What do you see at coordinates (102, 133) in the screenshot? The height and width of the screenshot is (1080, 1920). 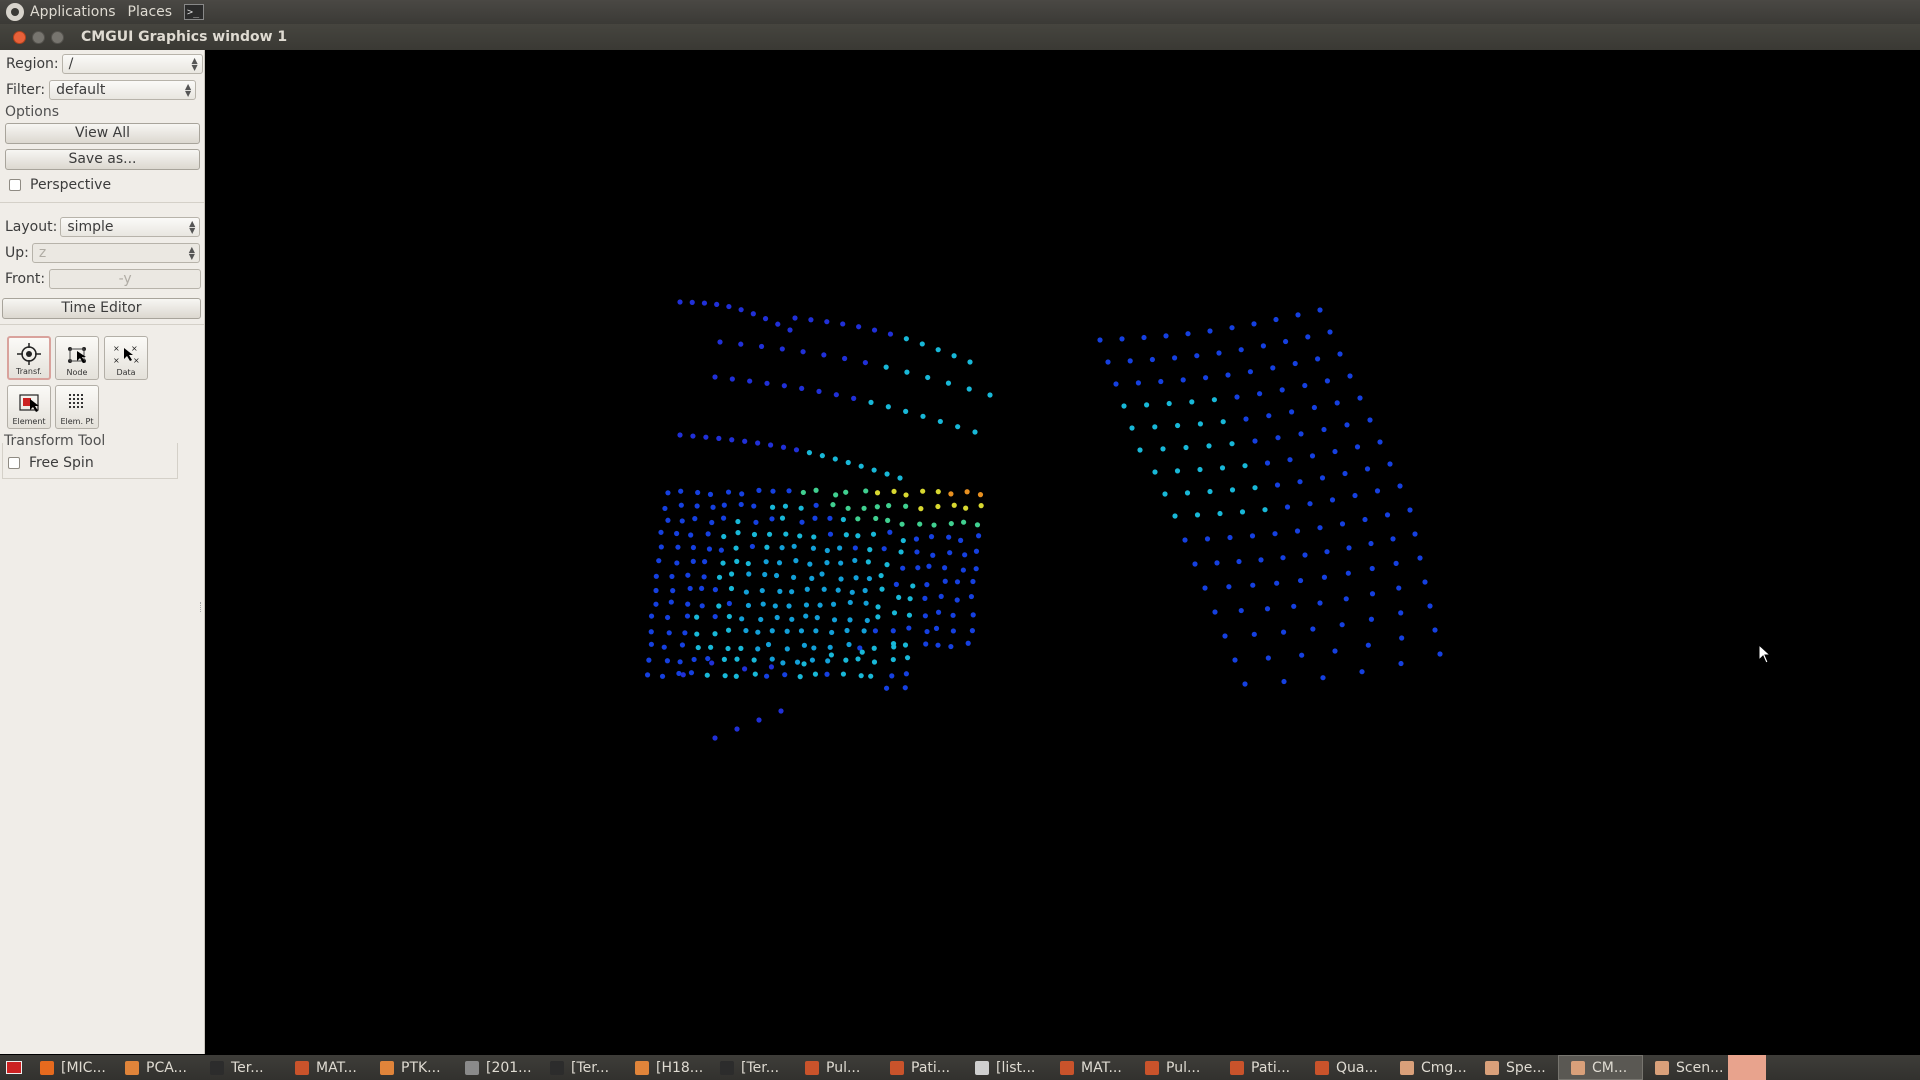 I see `view-all-button: View All` at bounding box center [102, 133].